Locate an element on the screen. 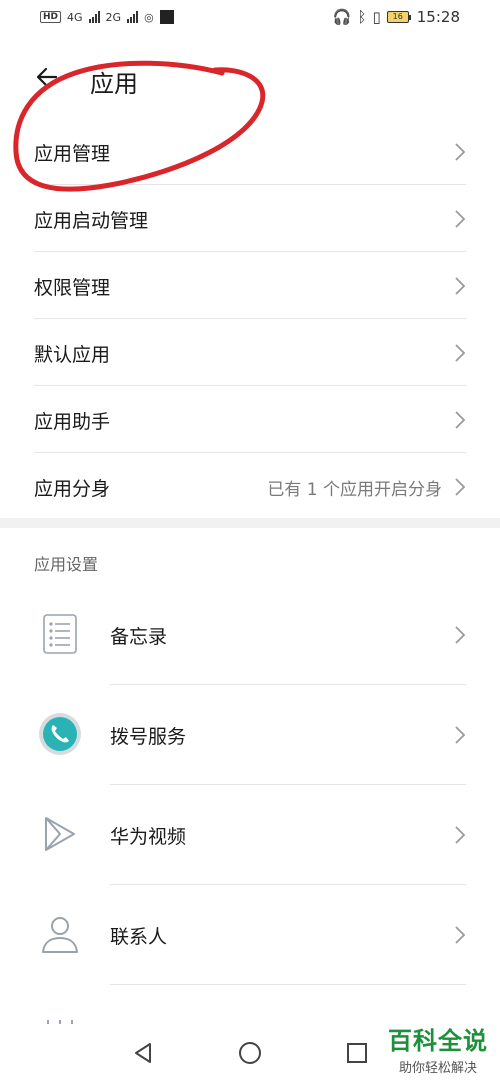 The width and height of the screenshot is (500, 1085). nav-back-icon is located at coordinates (143, 1053).